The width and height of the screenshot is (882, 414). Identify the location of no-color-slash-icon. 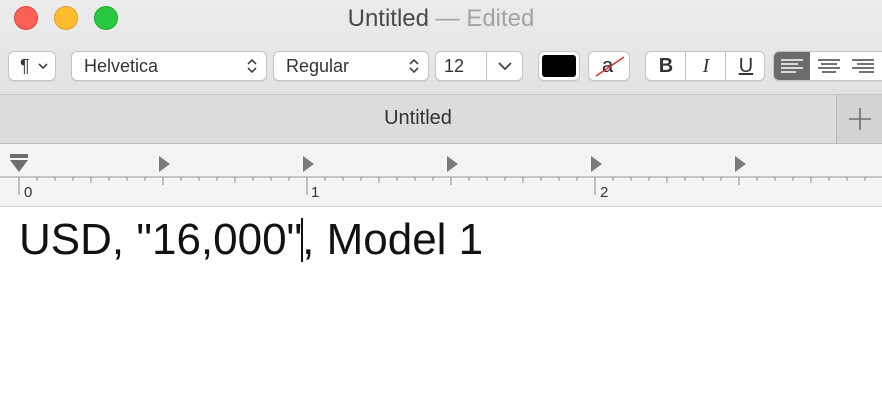
(610, 66).